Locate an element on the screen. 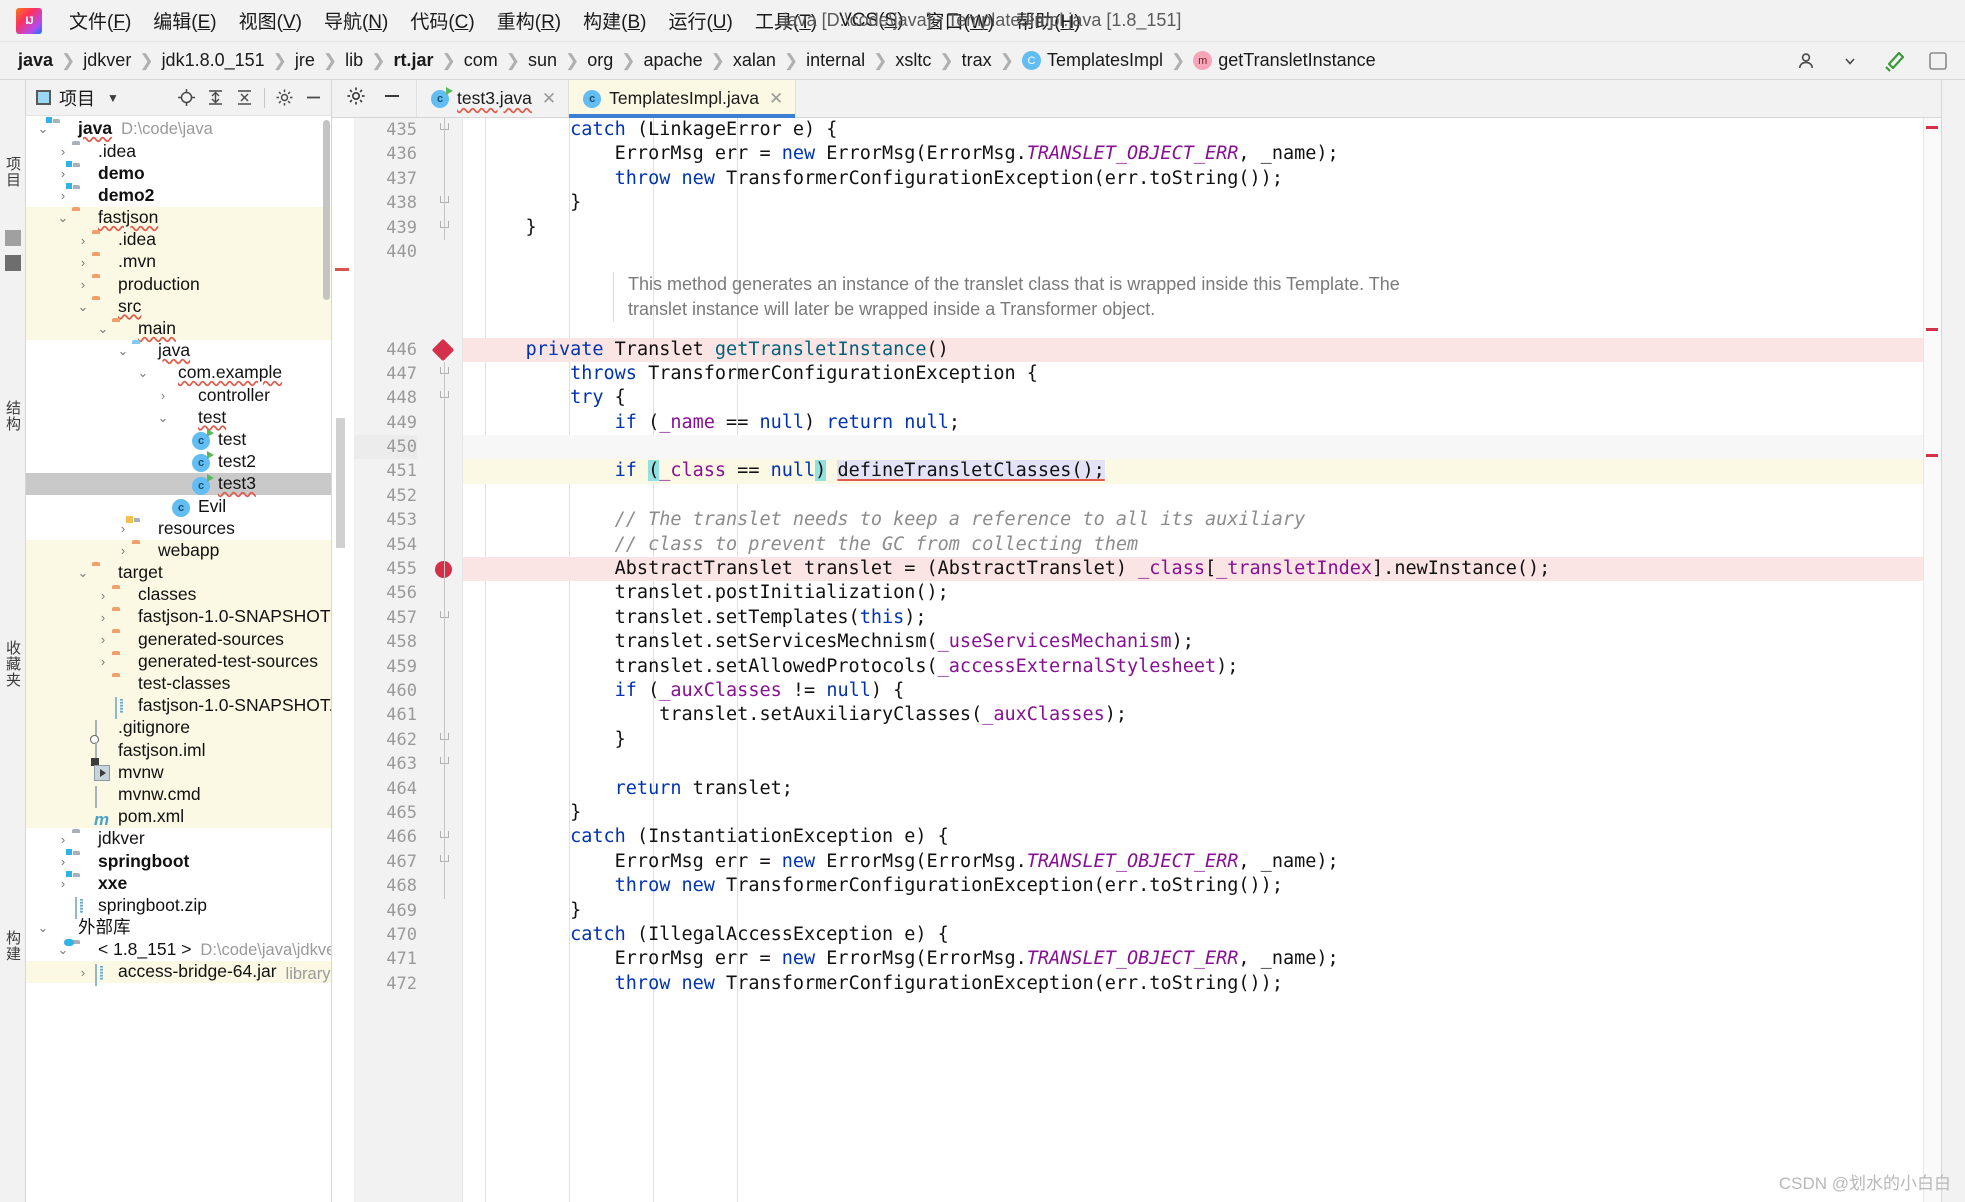 The image size is (1965, 1202). breadcrumb-item-lib: lib is located at coordinates (354, 60).